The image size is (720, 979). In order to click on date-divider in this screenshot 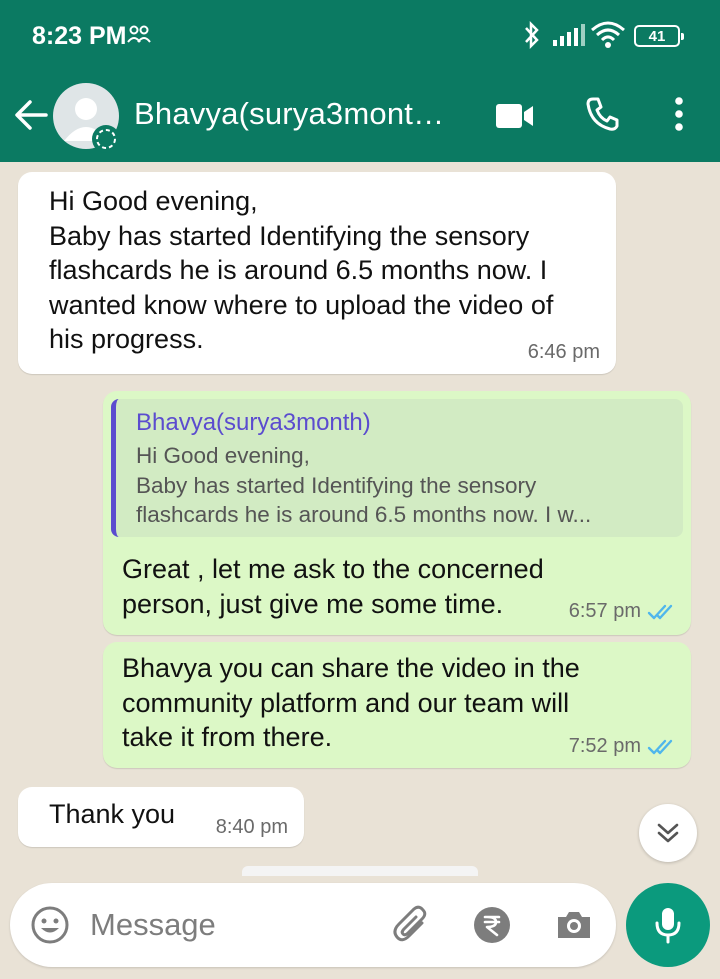, I will do `click(360, 871)`.